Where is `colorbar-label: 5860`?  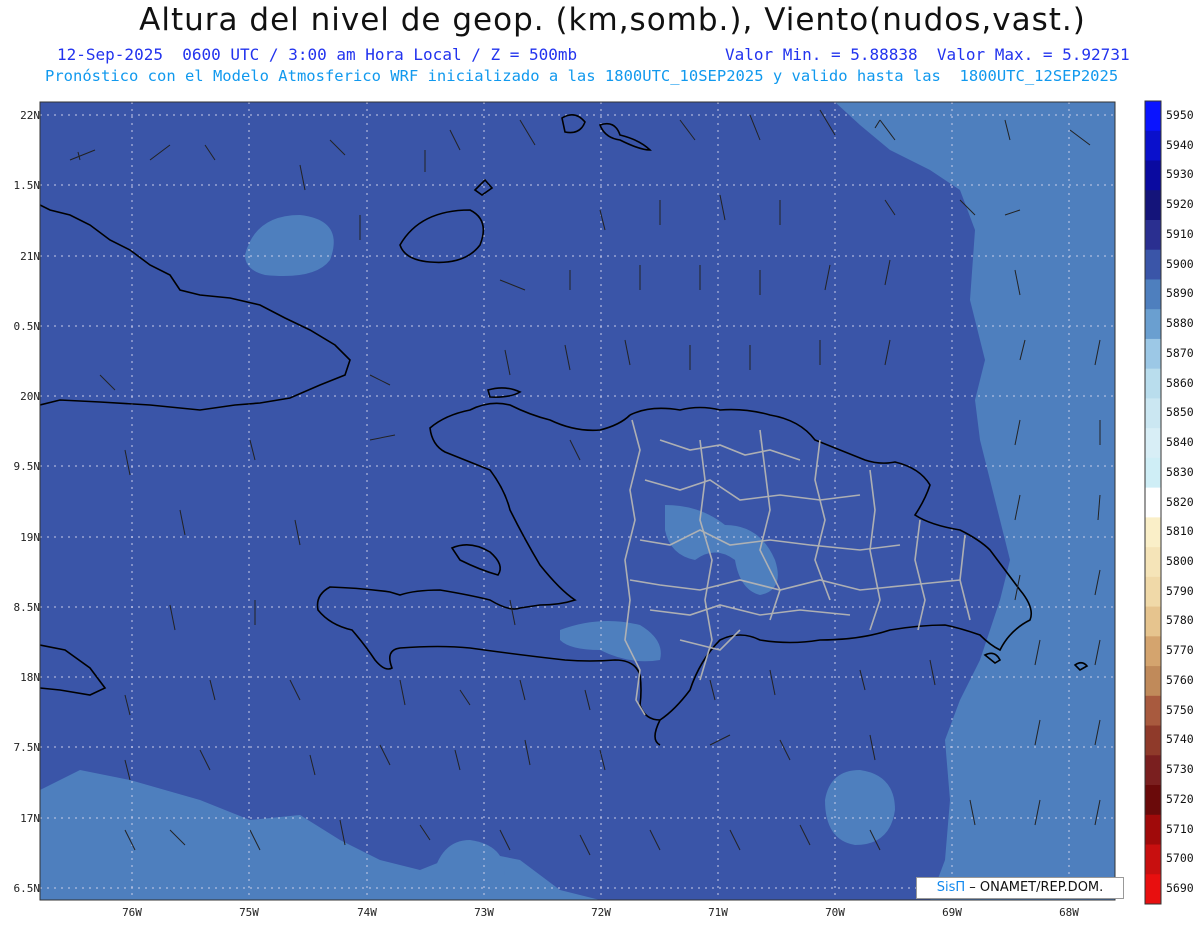 colorbar-label: 5860 is located at coordinates (1180, 382).